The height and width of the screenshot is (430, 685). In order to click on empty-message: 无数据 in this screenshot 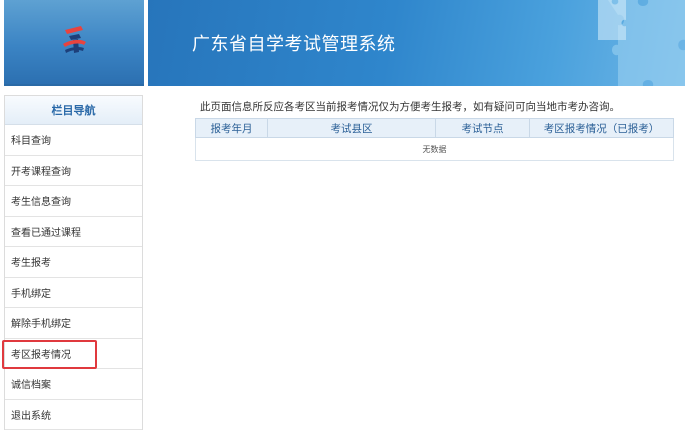, I will do `click(434, 149)`.